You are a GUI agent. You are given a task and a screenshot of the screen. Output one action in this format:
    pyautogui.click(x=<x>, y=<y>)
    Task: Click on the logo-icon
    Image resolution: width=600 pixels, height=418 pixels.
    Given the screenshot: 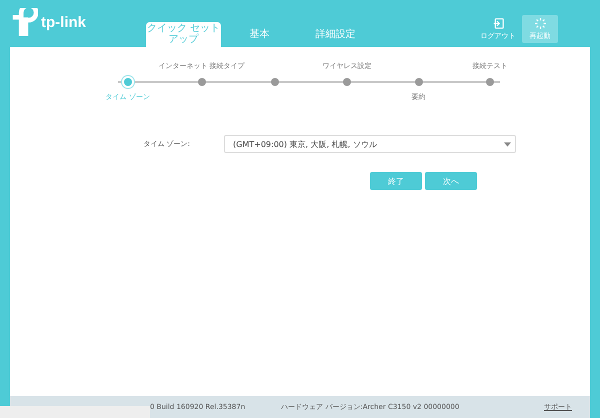 What is the action you would take?
    pyautogui.click(x=24, y=22)
    